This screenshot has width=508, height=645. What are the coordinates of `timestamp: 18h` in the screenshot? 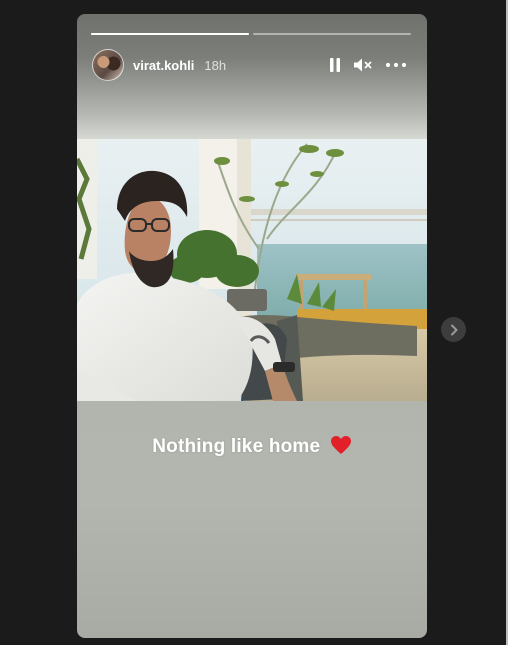 It's located at (215, 65).